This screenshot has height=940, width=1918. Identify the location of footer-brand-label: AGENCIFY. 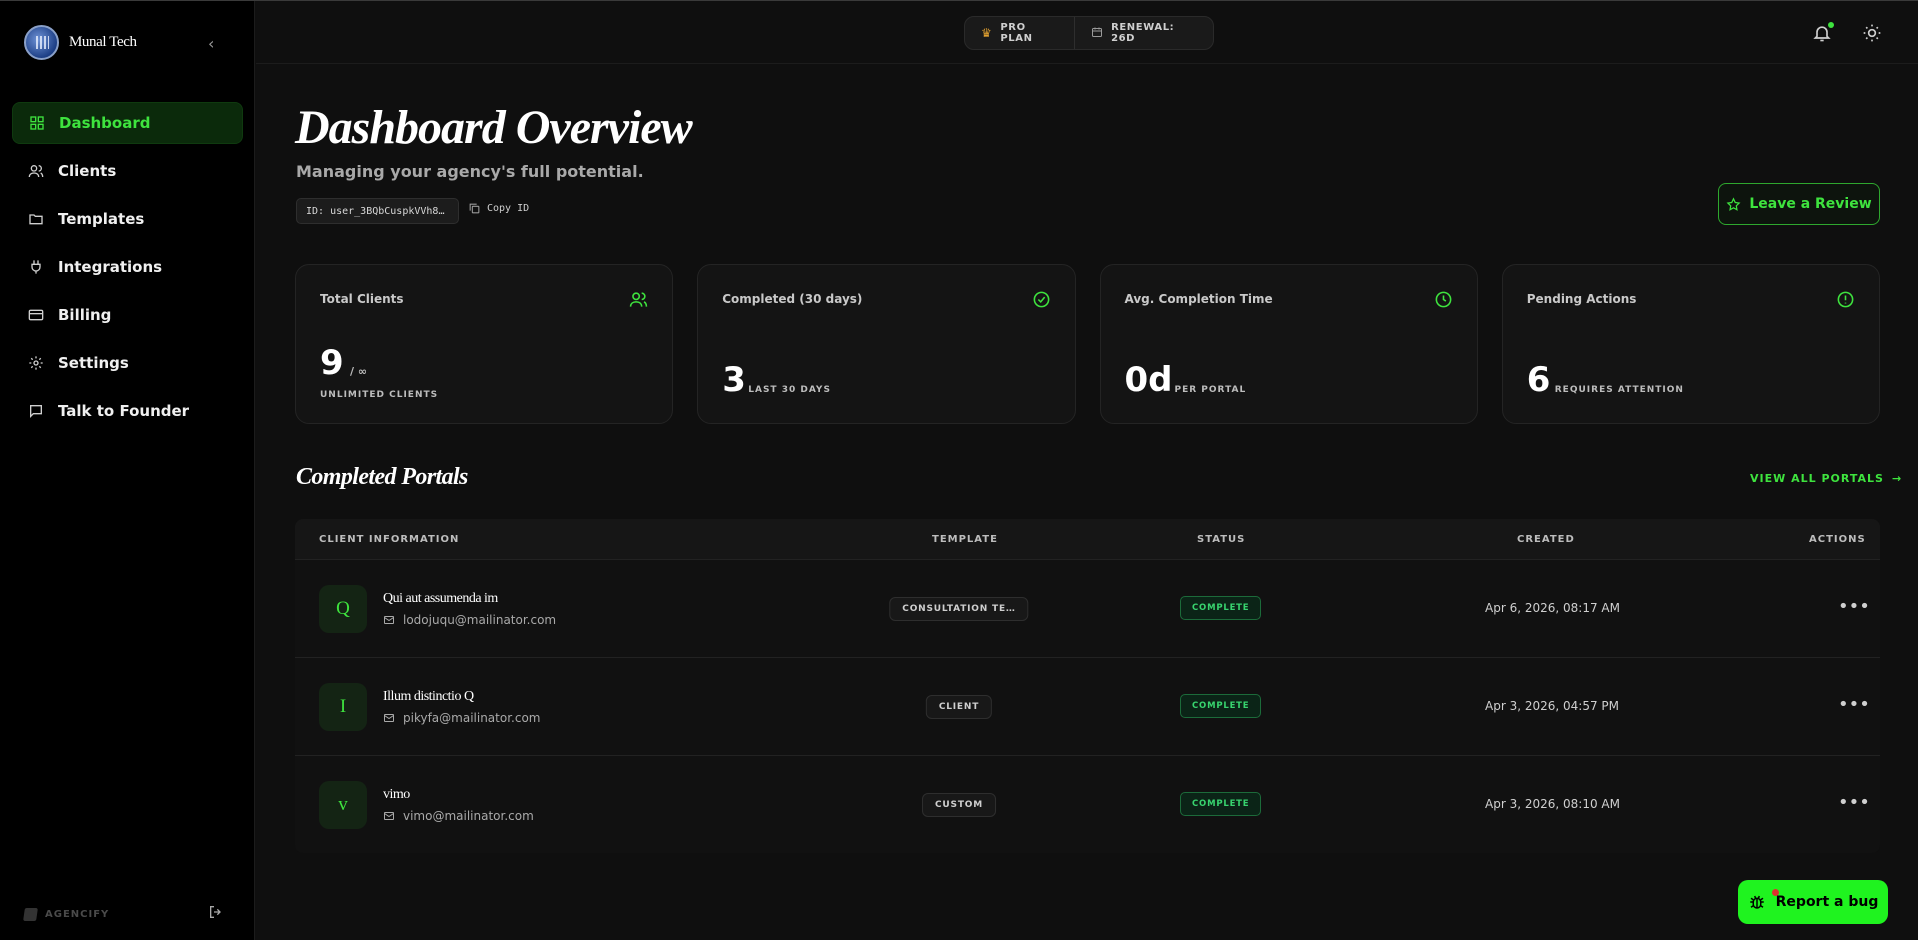
(77, 914).